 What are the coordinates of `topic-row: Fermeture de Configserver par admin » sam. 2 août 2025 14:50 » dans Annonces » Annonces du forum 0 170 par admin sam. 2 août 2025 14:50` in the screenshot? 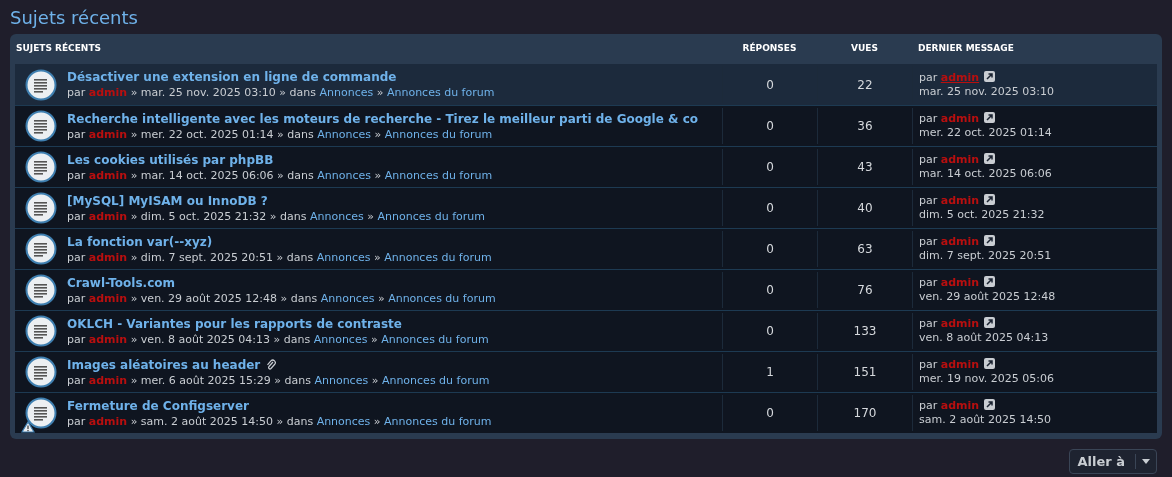 It's located at (586, 412).